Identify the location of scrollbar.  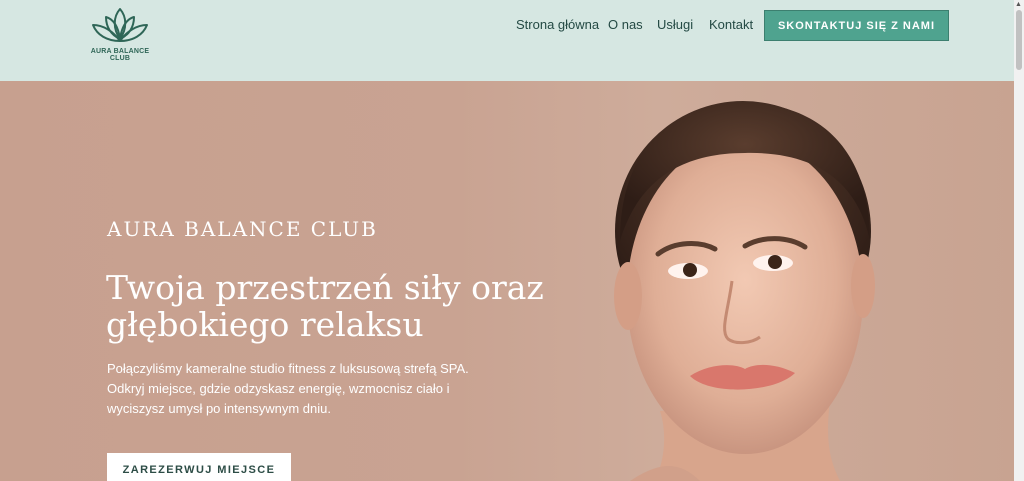
(1019, 240).